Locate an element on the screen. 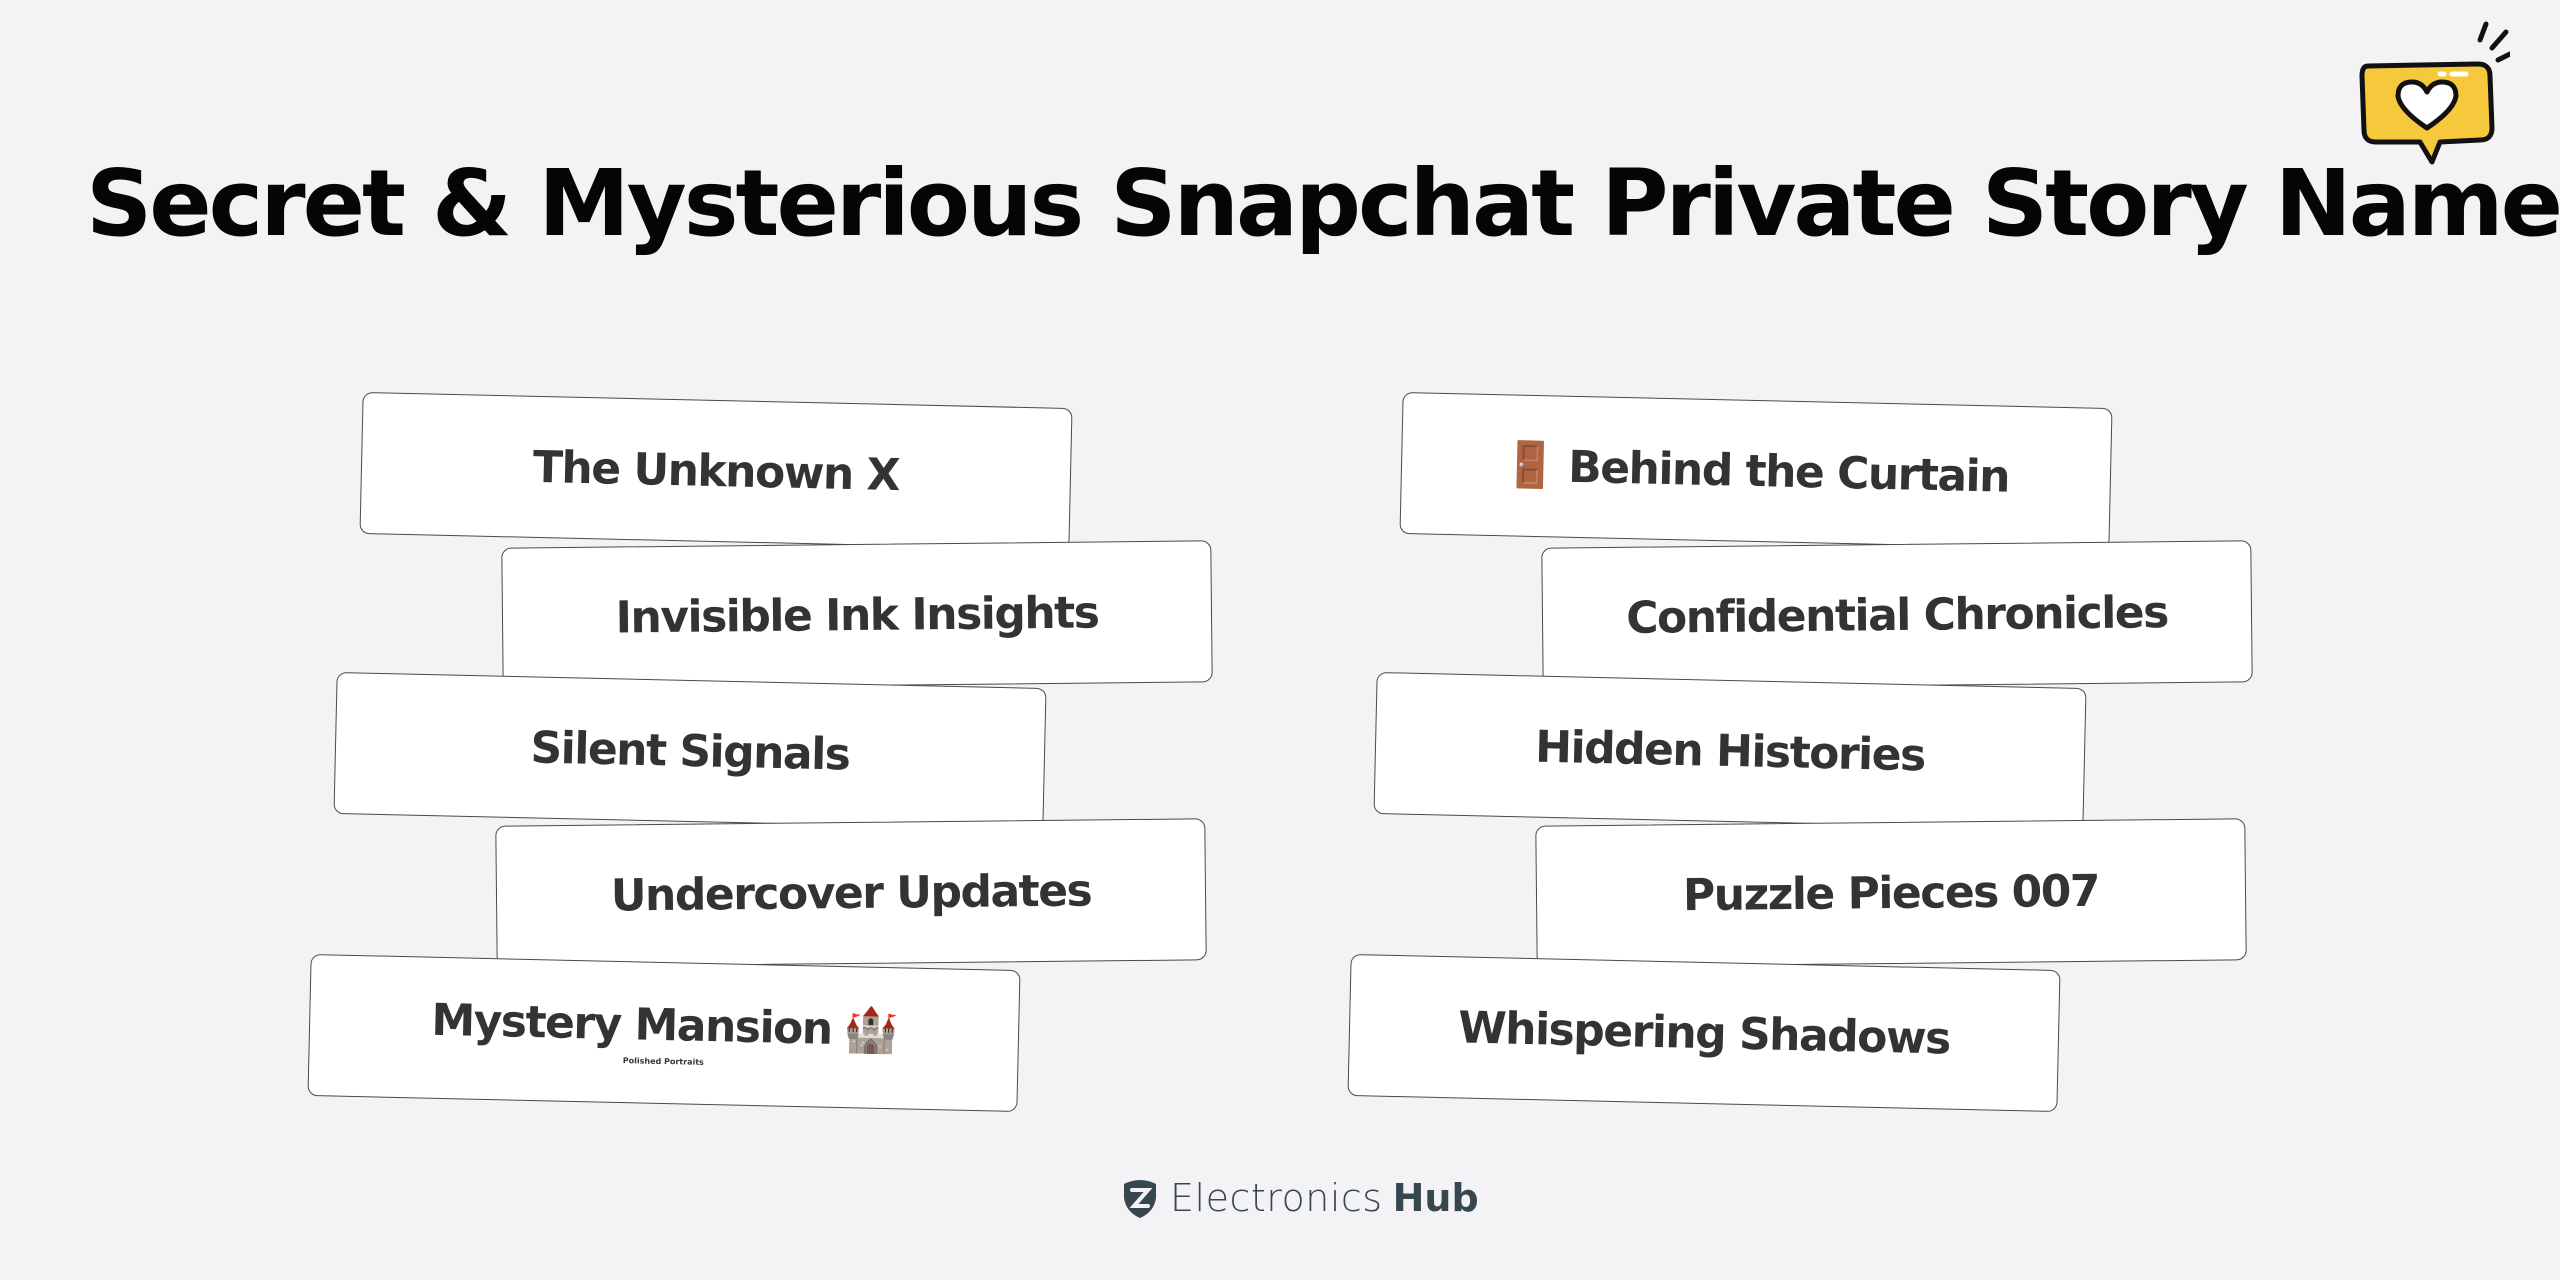  story-name-card: Puzzle Pieces 007 is located at coordinates (1891, 893).